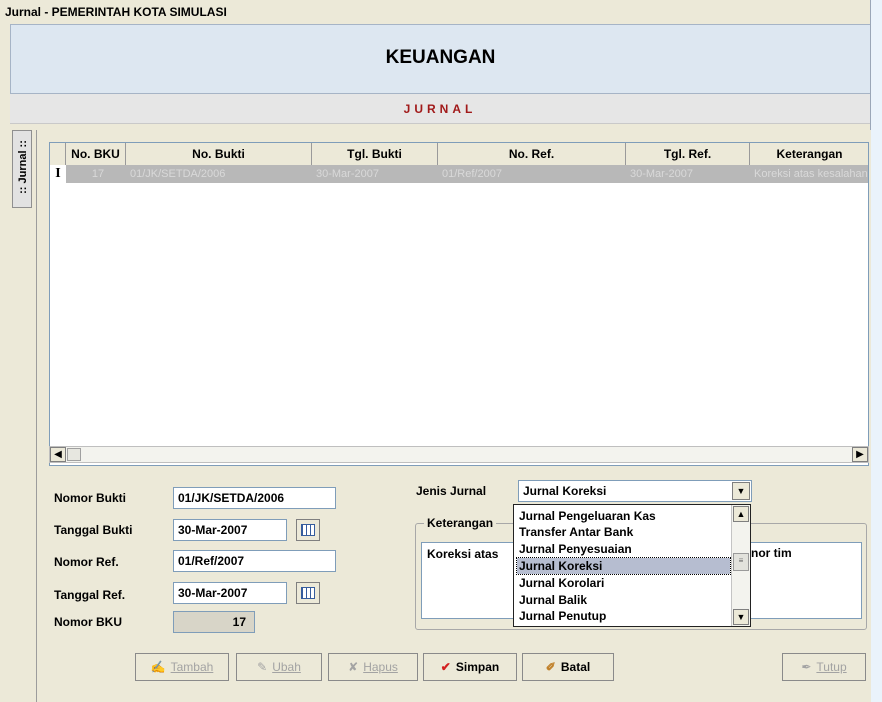  Describe the element at coordinates (88, 622) in the screenshot. I see `nomor-bku-label: Nomor BKU` at that location.